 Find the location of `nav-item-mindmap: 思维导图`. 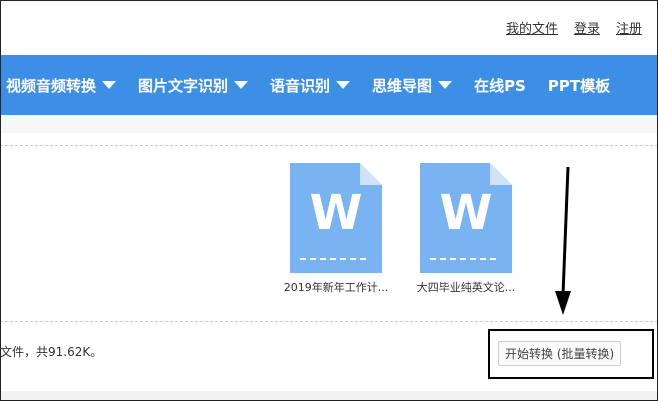

nav-item-mindmap: 思维导图 is located at coordinates (412, 85).